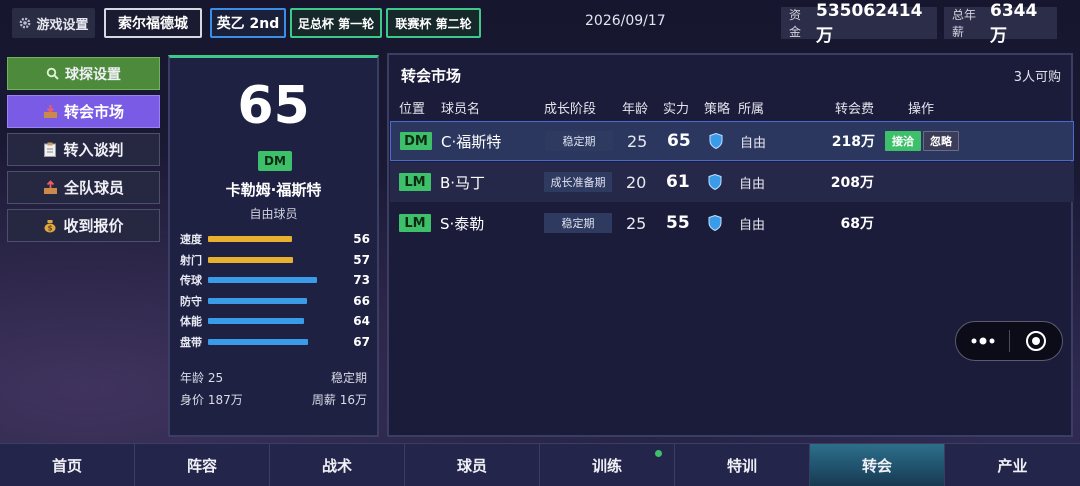 The image size is (1080, 486). What do you see at coordinates (869, 23) in the screenshot?
I see `funds-value: 535062414万` at bounding box center [869, 23].